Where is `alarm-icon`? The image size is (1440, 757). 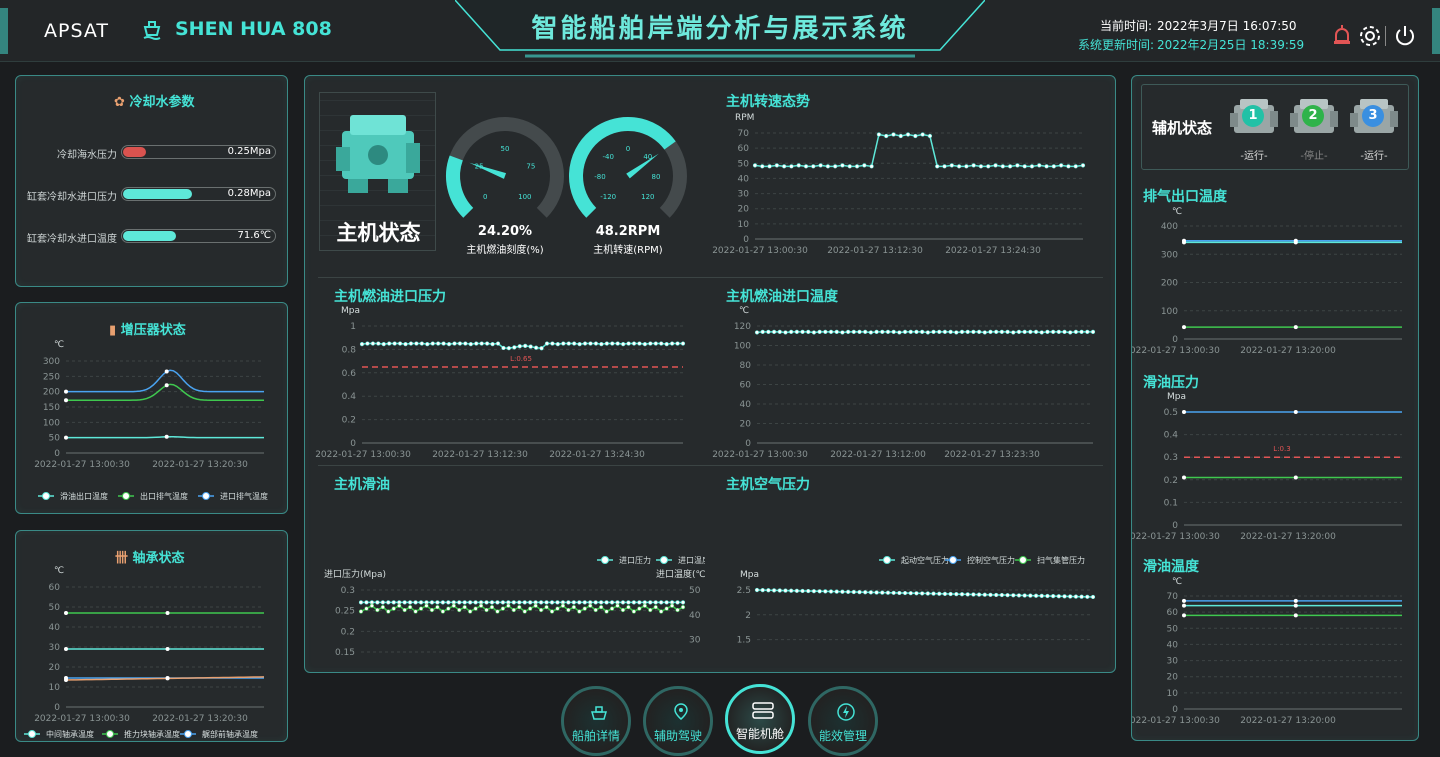
alarm-icon is located at coordinates (1342, 36).